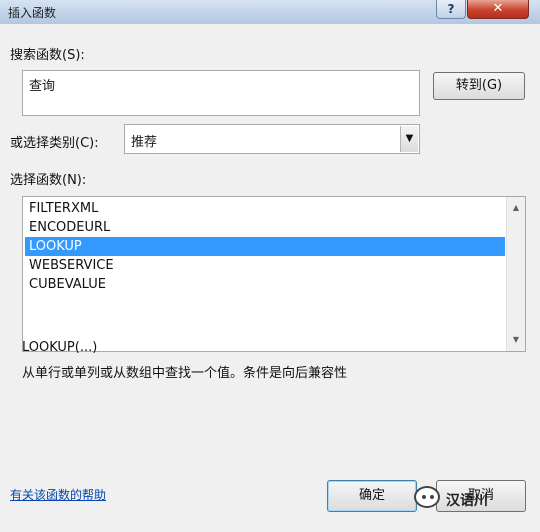 The height and width of the screenshot is (532, 540). What do you see at coordinates (409, 139) in the screenshot?
I see `chevron-down-icon: ▼` at bounding box center [409, 139].